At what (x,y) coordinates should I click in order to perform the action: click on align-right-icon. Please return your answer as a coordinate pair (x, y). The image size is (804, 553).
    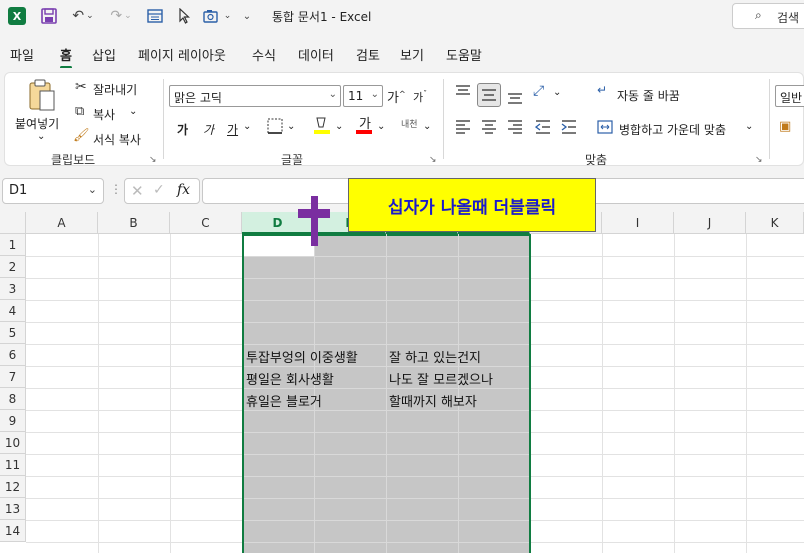
    Looking at the image, I should click on (515, 129).